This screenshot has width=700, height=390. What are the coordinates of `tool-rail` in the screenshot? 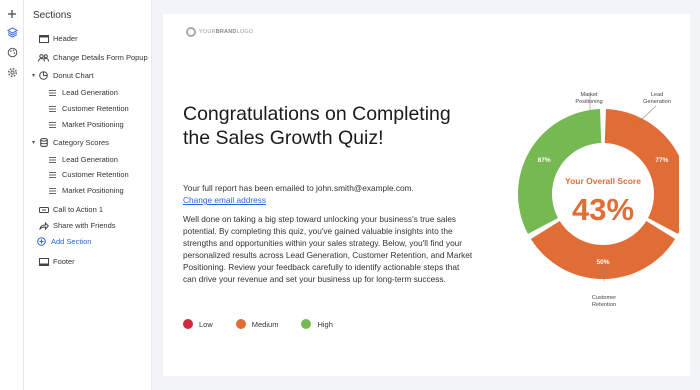 It's located at (12, 195).